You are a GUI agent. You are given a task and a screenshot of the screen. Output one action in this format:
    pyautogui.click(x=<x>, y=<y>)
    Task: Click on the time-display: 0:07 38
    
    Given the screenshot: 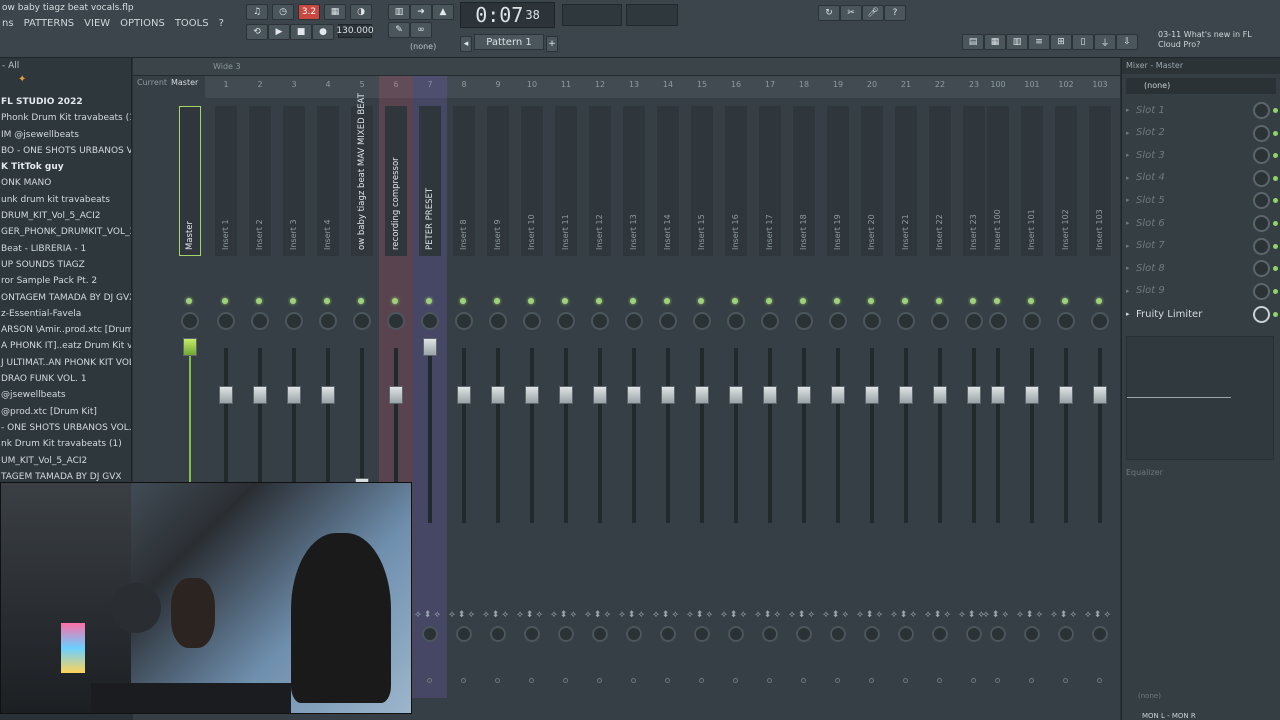 What is the action you would take?
    pyautogui.click(x=507, y=15)
    